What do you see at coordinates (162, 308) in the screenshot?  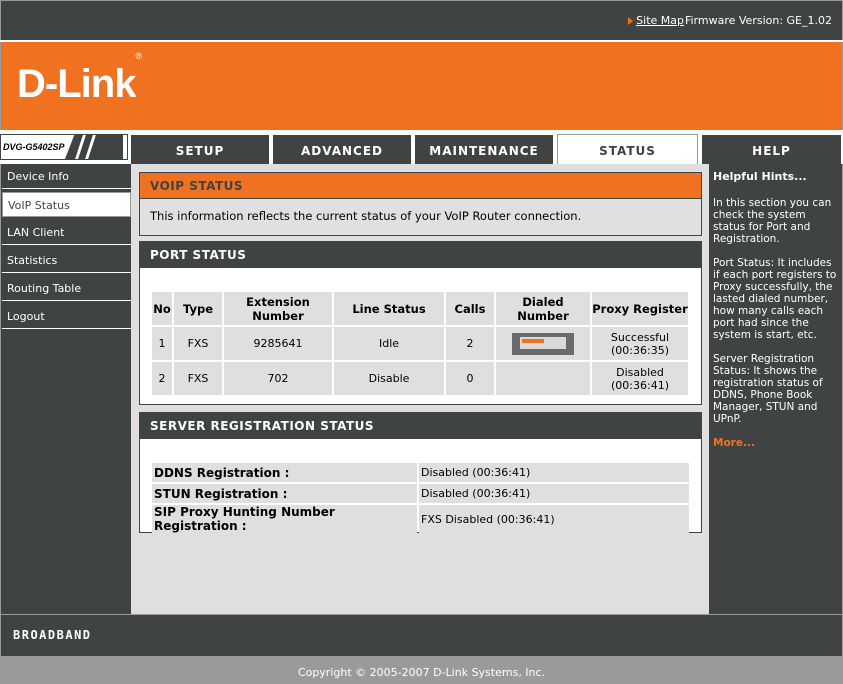 I see `col-no: No` at bounding box center [162, 308].